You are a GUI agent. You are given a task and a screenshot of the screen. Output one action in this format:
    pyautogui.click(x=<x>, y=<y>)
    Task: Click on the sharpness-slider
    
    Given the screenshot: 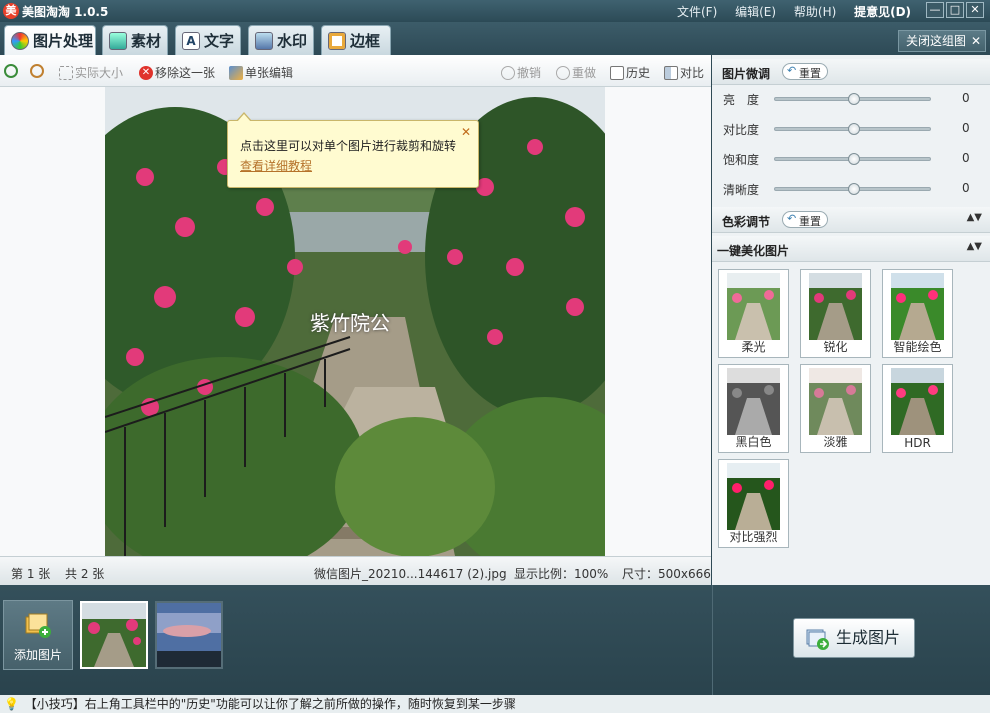 What is the action you would take?
    pyautogui.click(x=852, y=189)
    